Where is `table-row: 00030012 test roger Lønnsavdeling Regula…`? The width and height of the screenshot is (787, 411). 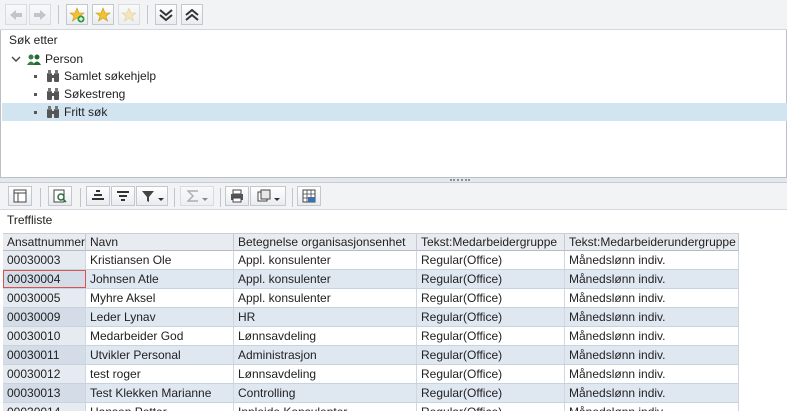 table-row: 00030012 test roger Lønnsavdeling Regula… is located at coordinates (371, 374).